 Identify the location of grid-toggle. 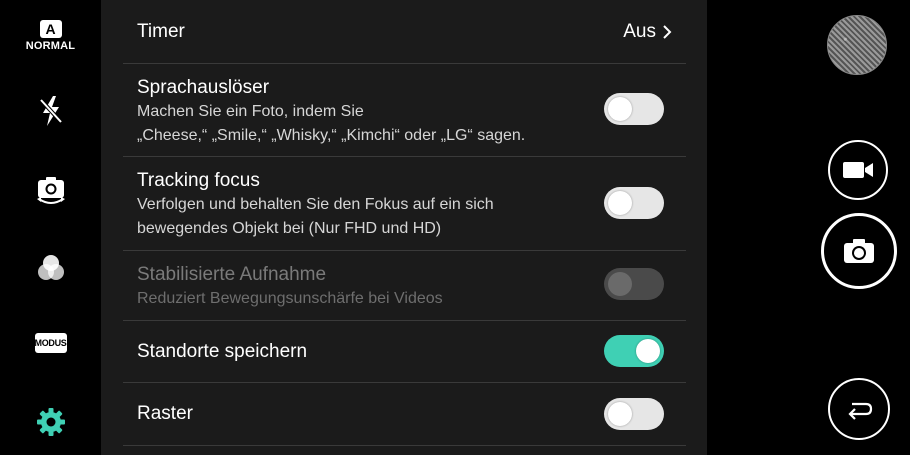
(634, 414).